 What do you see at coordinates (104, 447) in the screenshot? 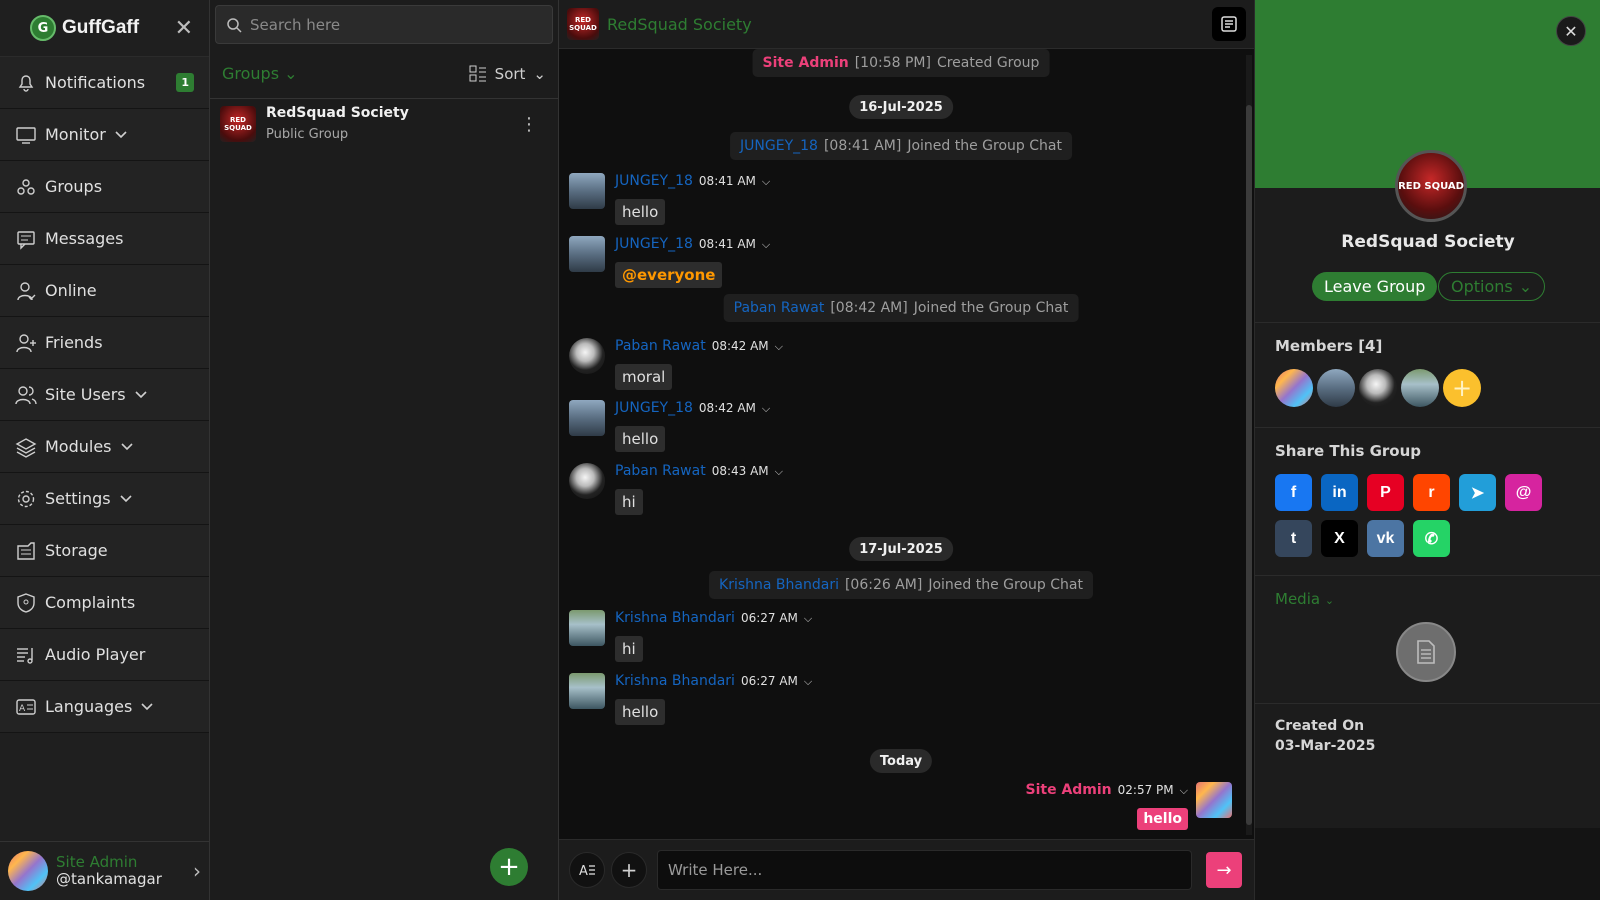
I see `sidebar-item-modules: Modules` at bounding box center [104, 447].